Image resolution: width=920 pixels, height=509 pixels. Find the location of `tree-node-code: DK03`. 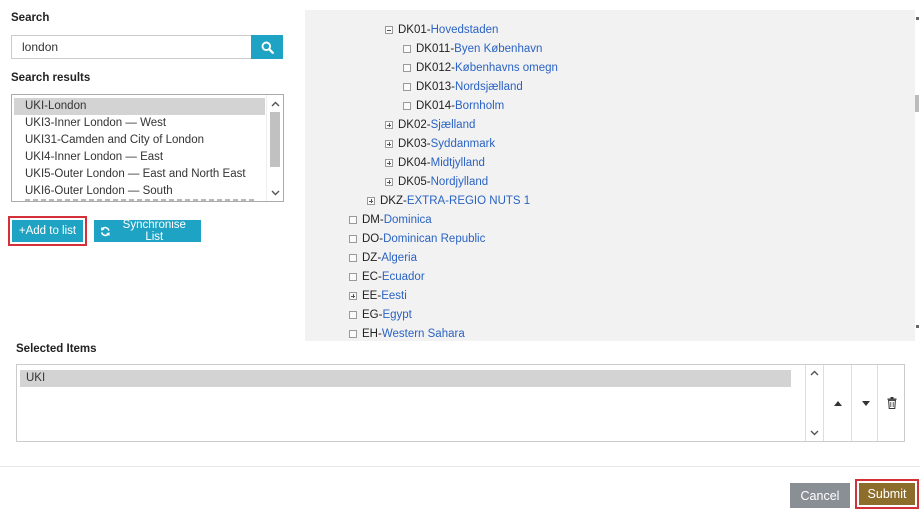

tree-node-code: DK03 is located at coordinates (412, 144).